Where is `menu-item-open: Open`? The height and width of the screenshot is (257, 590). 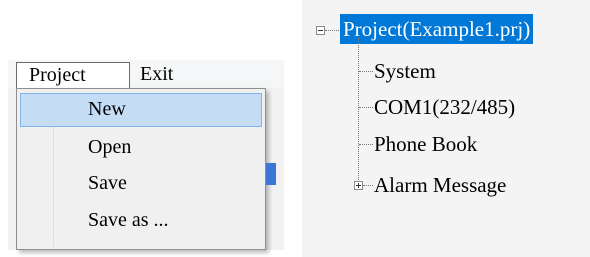 menu-item-open: Open is located at coordinates (141, 148).